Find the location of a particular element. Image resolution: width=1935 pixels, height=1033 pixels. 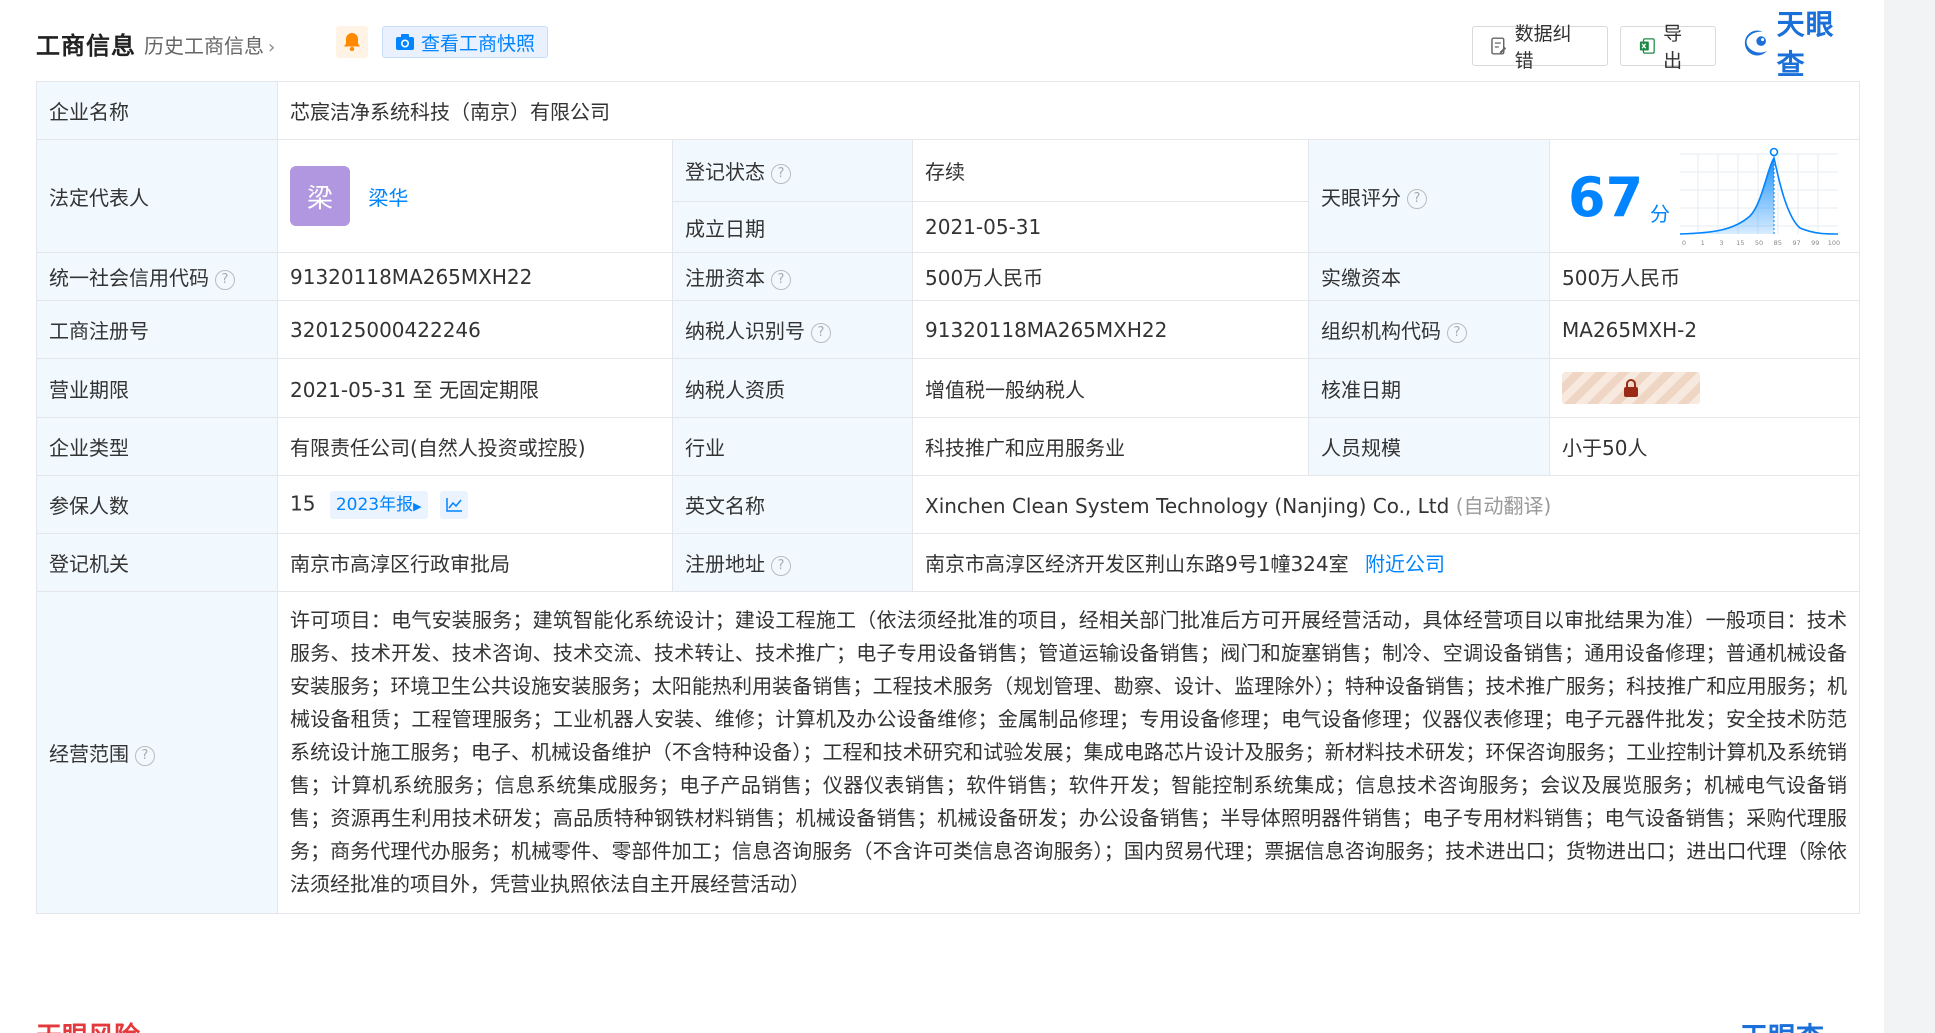

credit-code-label-cell: 统一社会信用代码? is located at coordinates (157, 276).